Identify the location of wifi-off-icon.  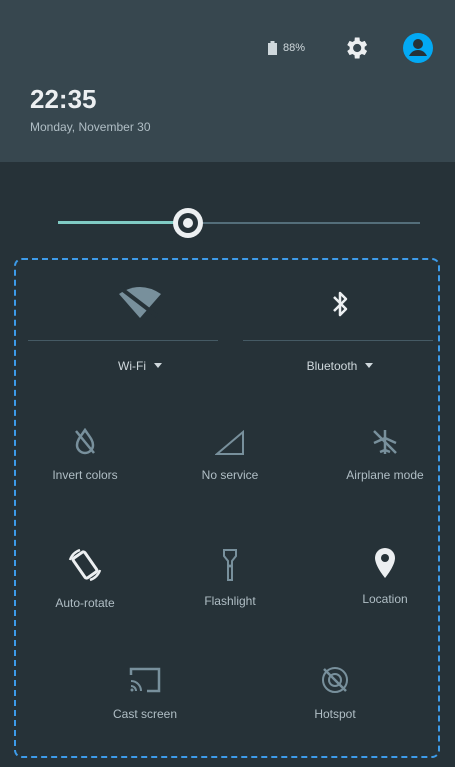
(140, 302).